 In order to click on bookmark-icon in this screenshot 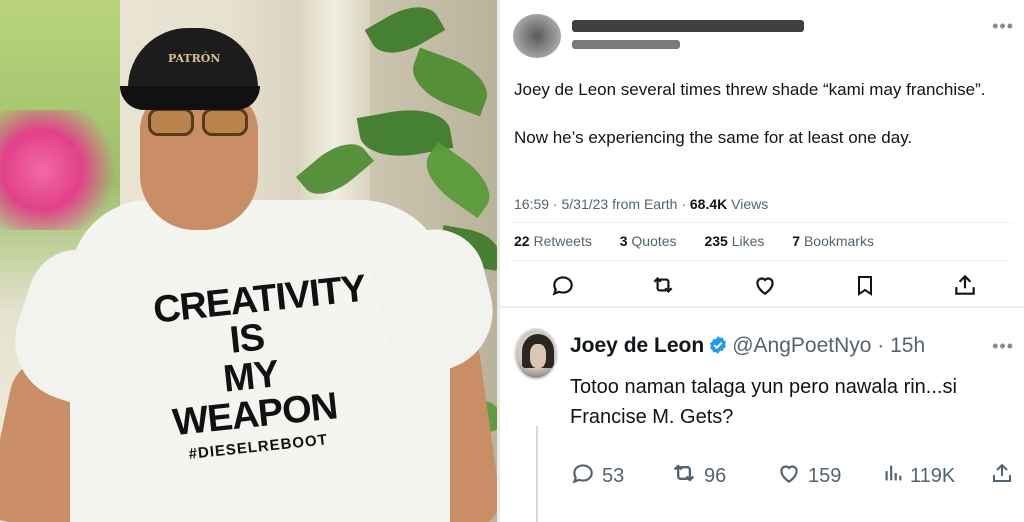, I will do `click(865, 285)`.